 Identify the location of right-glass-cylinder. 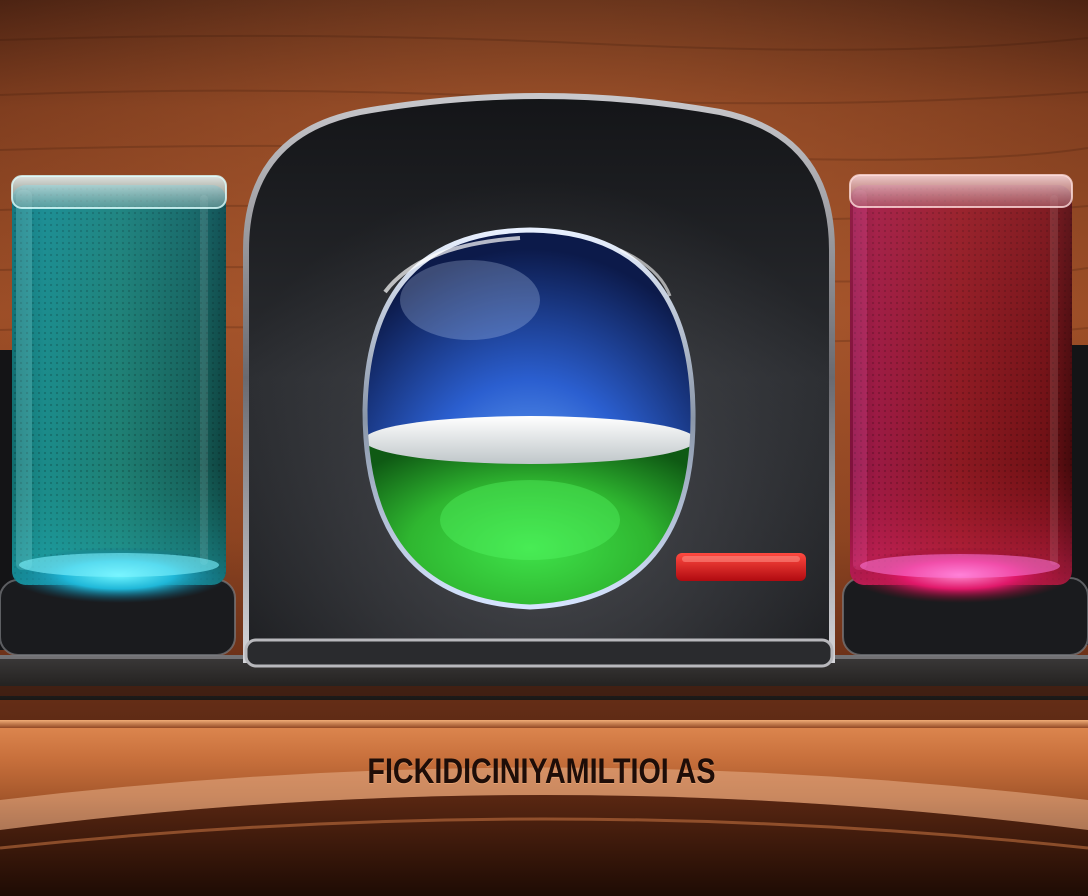
(965, 415).